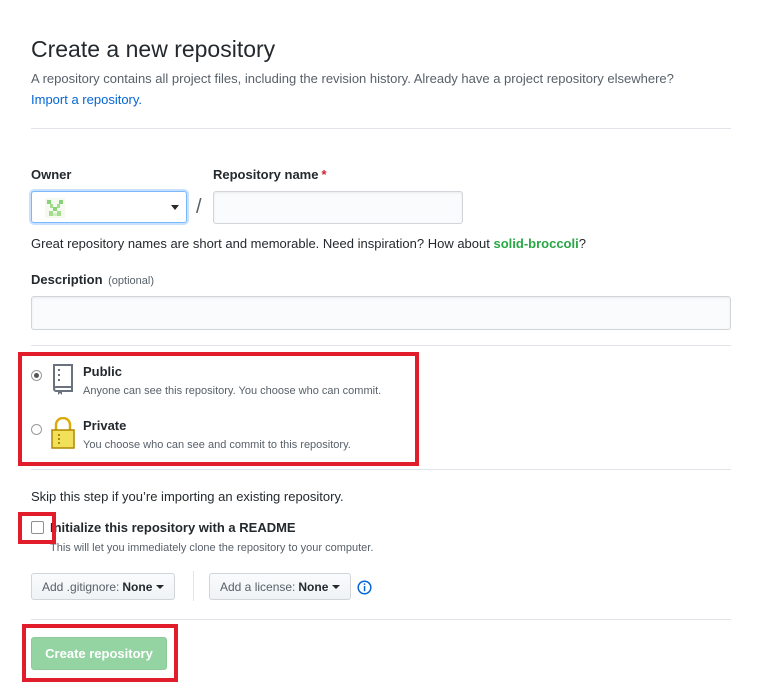 Image resolution: width=761 pixels, height=696 pixels. I want to click on footer-divider, so click(381, 619).